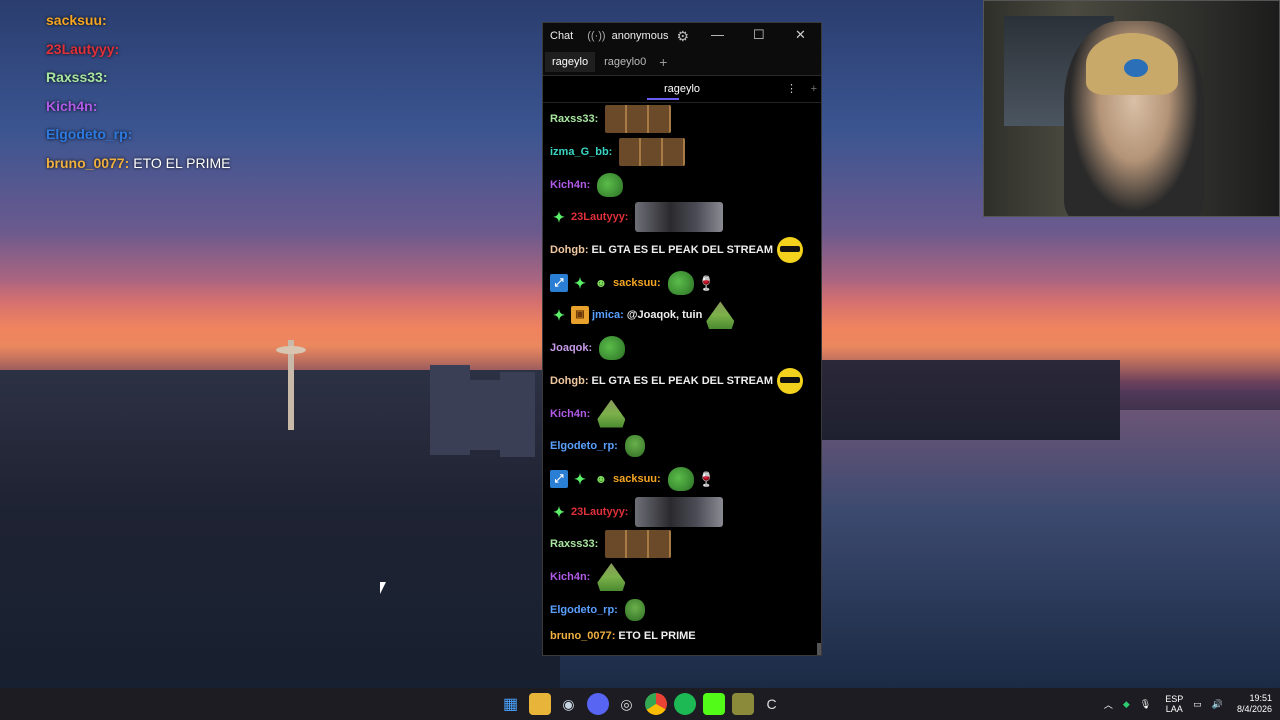  What do you see at coordinates (1254, 704) in the screenshot?
I see `clock: 19:51 8/4/2026` at bounding box center [1254, 704].